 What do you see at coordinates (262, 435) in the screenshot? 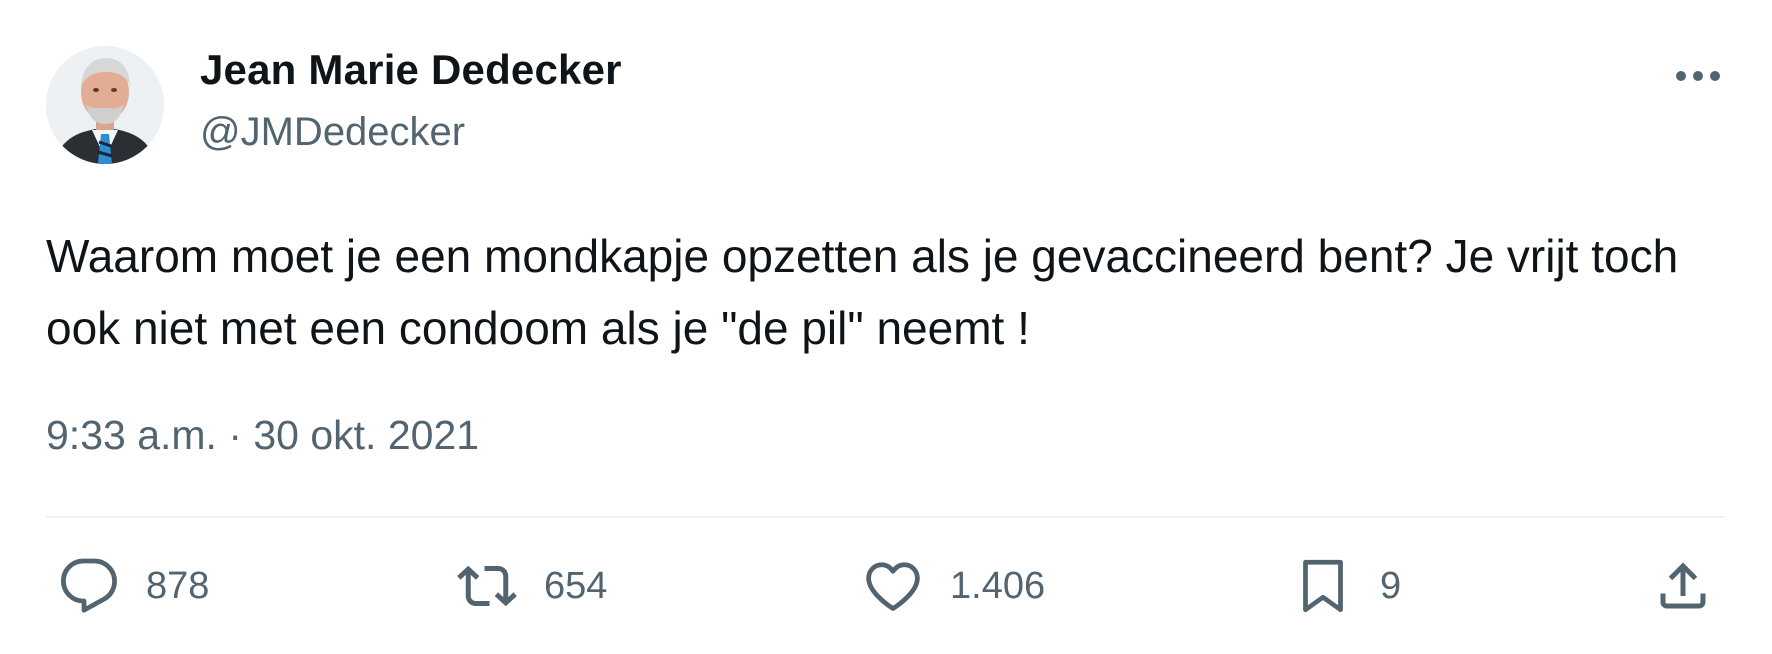
I see `tweet-timestamp: 9:33 a.m. · 30 okt. 2021` at bounding box center [262, 435].